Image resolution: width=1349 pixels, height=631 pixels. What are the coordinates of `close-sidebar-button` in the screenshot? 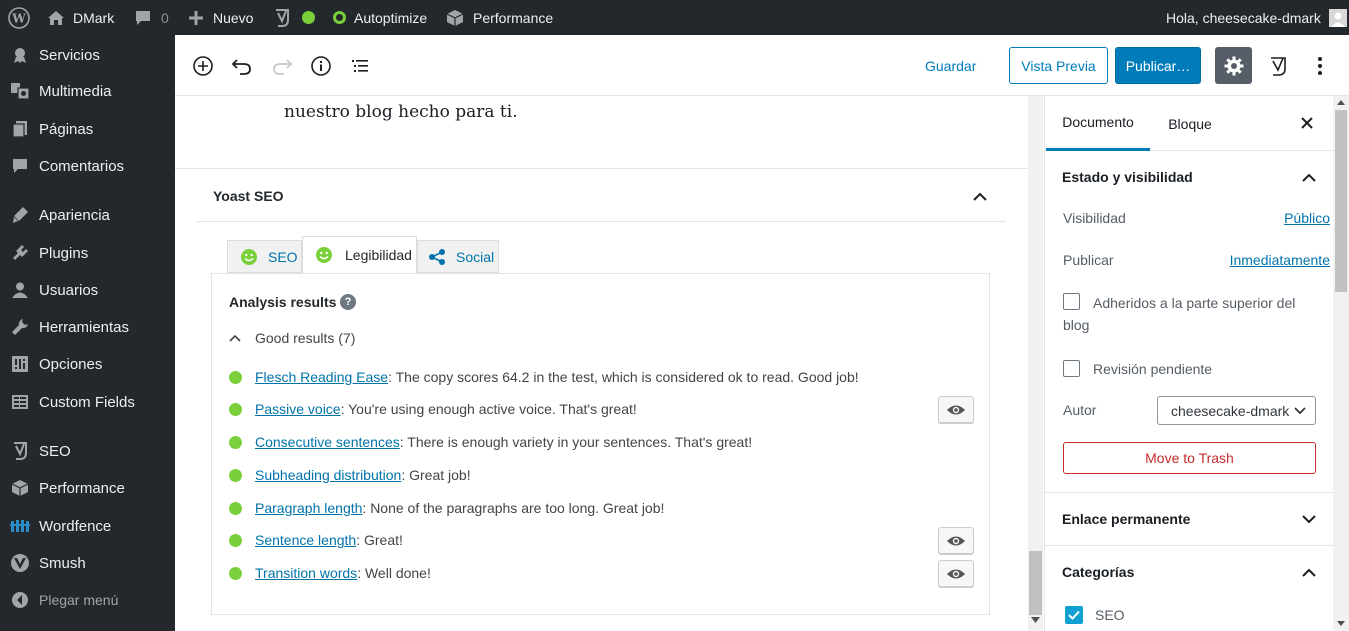 It's located at (1307, 123).